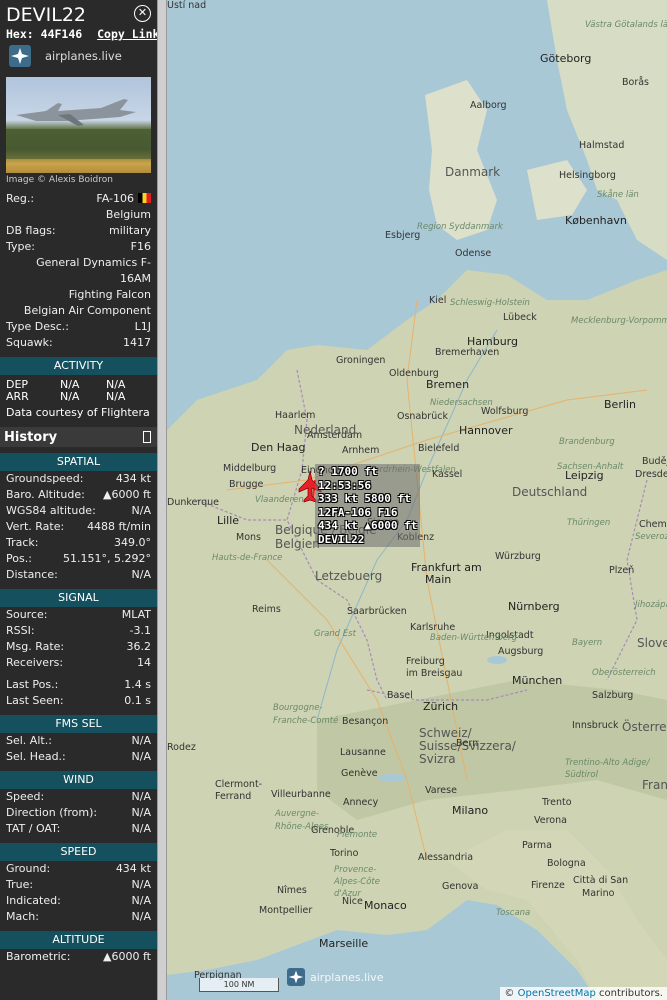 The image size is (667, 1000). Describe the element at coordinates (557, 993) in the screenshot. I see `openstreetmap-link: OpenStreetMap` at that location.